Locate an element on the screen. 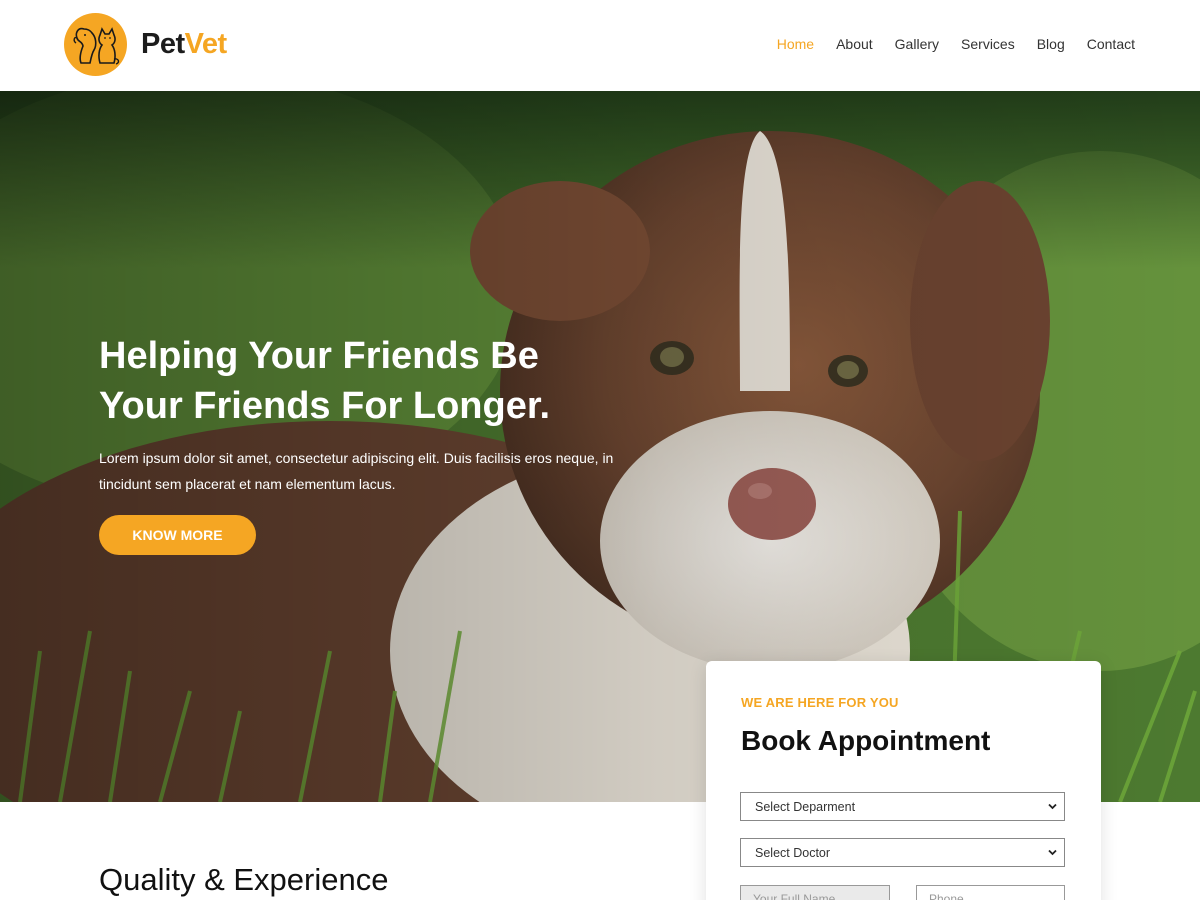 The height and width of the screenshot is (900, 1200). logo: PetVet is located at coordinates (145, 44).